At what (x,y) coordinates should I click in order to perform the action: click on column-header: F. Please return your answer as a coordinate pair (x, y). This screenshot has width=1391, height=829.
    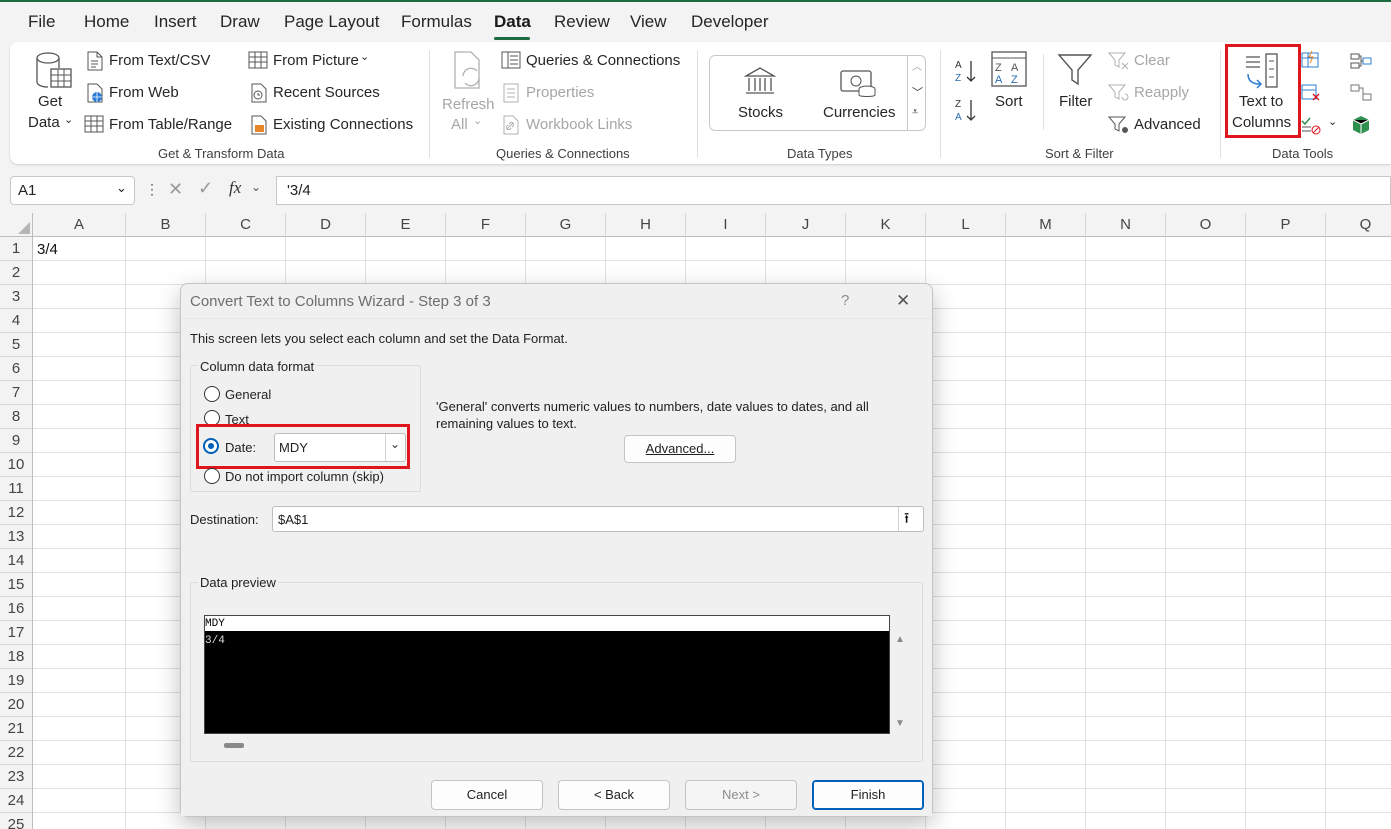
    Looking at the image, I should click on (486, 225).